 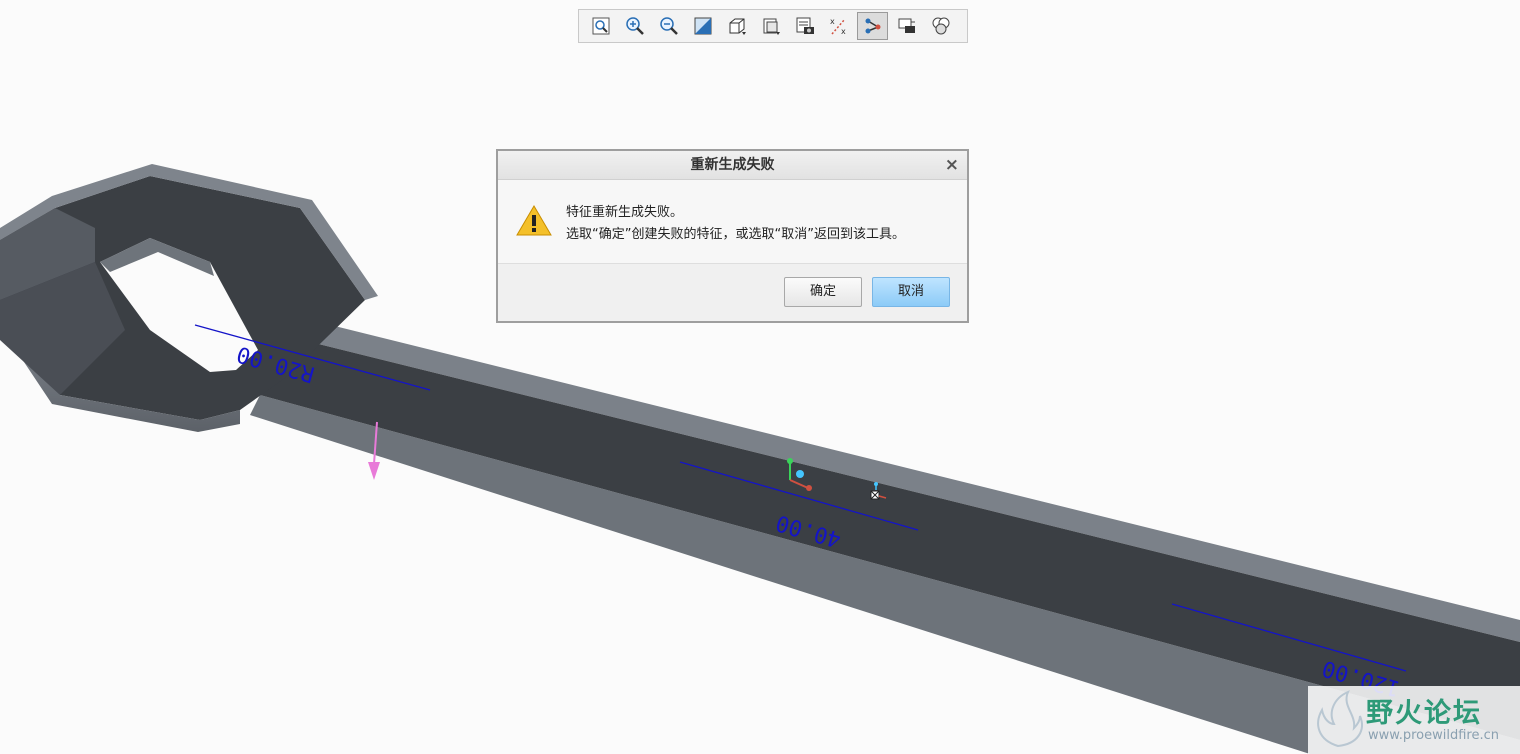 I want to click on display-style-button, so click(x=736, y=26).